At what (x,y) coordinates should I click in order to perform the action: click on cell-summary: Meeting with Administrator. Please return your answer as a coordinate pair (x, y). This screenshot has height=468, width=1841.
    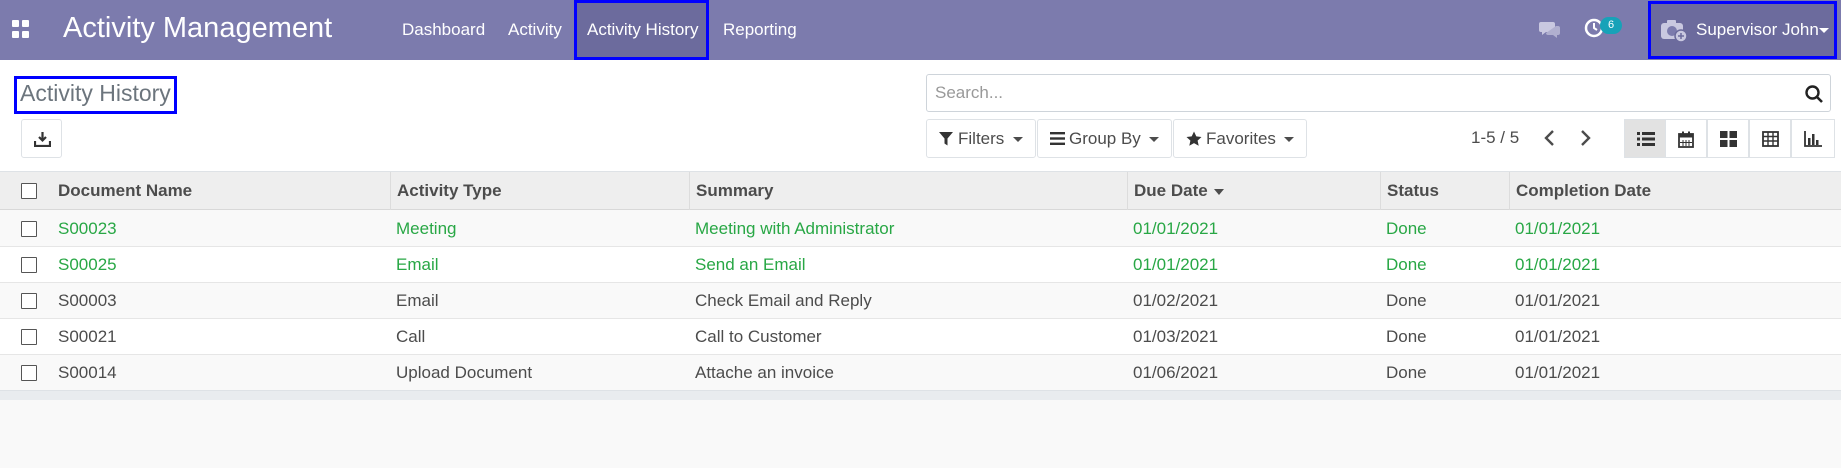
    Looking at the image, I should click on (795, 228).